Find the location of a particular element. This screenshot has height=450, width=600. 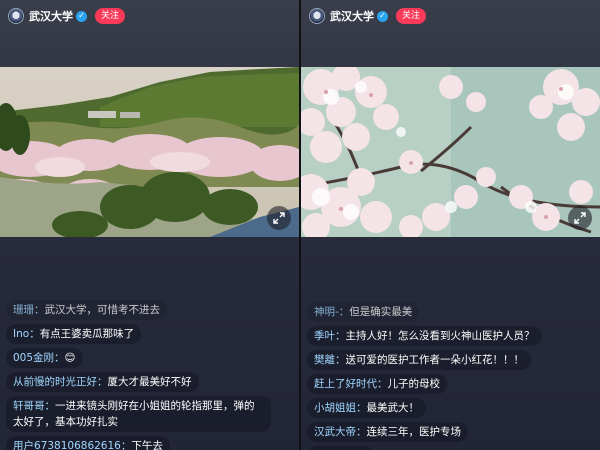

comment-user: 赶上了好时代 is located at coordinates (345, 384).